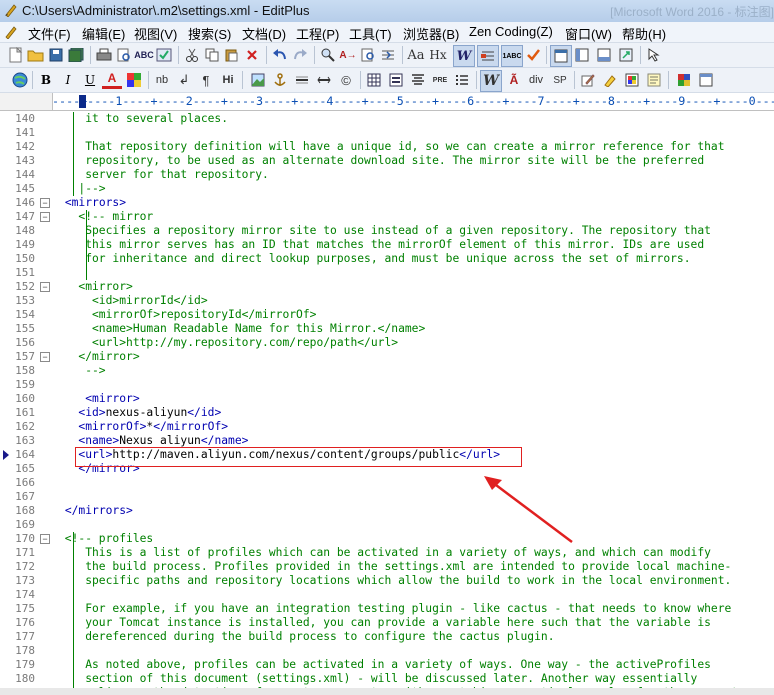 This screenshot has height=695, width=774. Describe the element at coordinates (68, 80) in the screenshot. I see `italic-icon: I` at that location.